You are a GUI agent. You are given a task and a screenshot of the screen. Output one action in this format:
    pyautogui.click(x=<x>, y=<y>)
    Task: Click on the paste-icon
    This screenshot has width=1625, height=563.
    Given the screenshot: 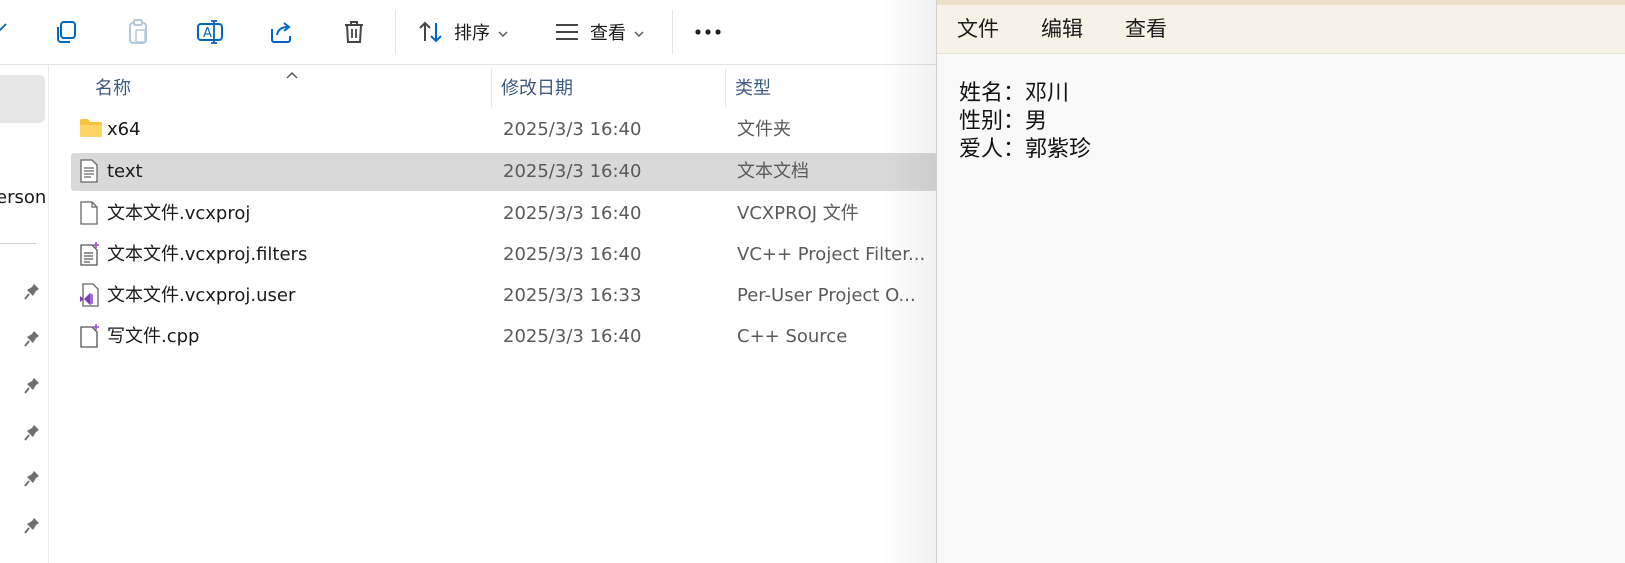 What is the action you would take?
    pyautogui.click(x=138, y=32)
    